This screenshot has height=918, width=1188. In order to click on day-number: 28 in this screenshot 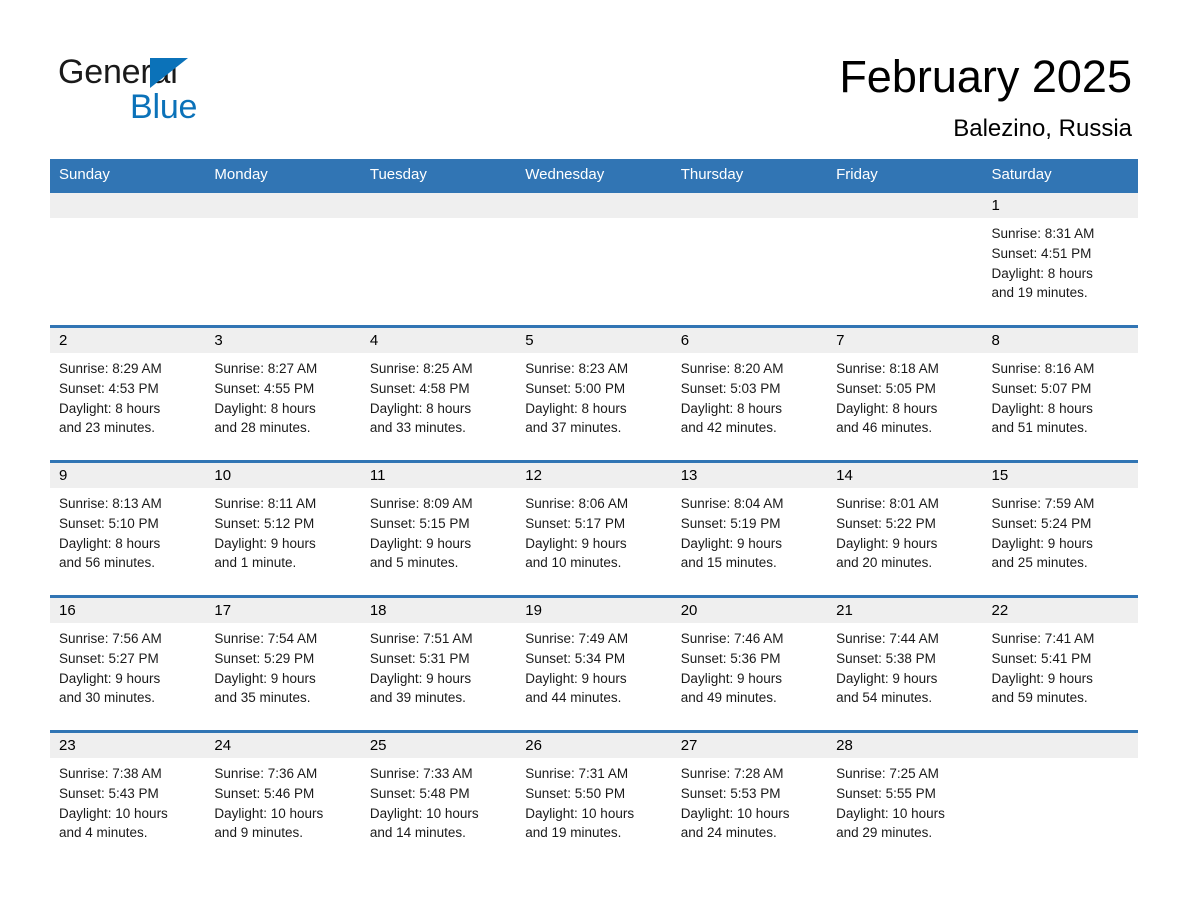, I will do `click(905, 745)`.